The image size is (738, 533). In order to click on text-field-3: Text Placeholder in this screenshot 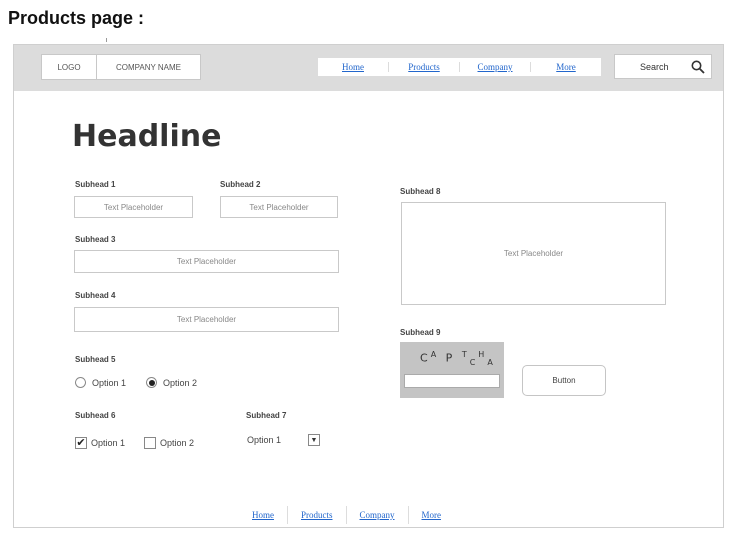, I will do `click(206, 261)`.